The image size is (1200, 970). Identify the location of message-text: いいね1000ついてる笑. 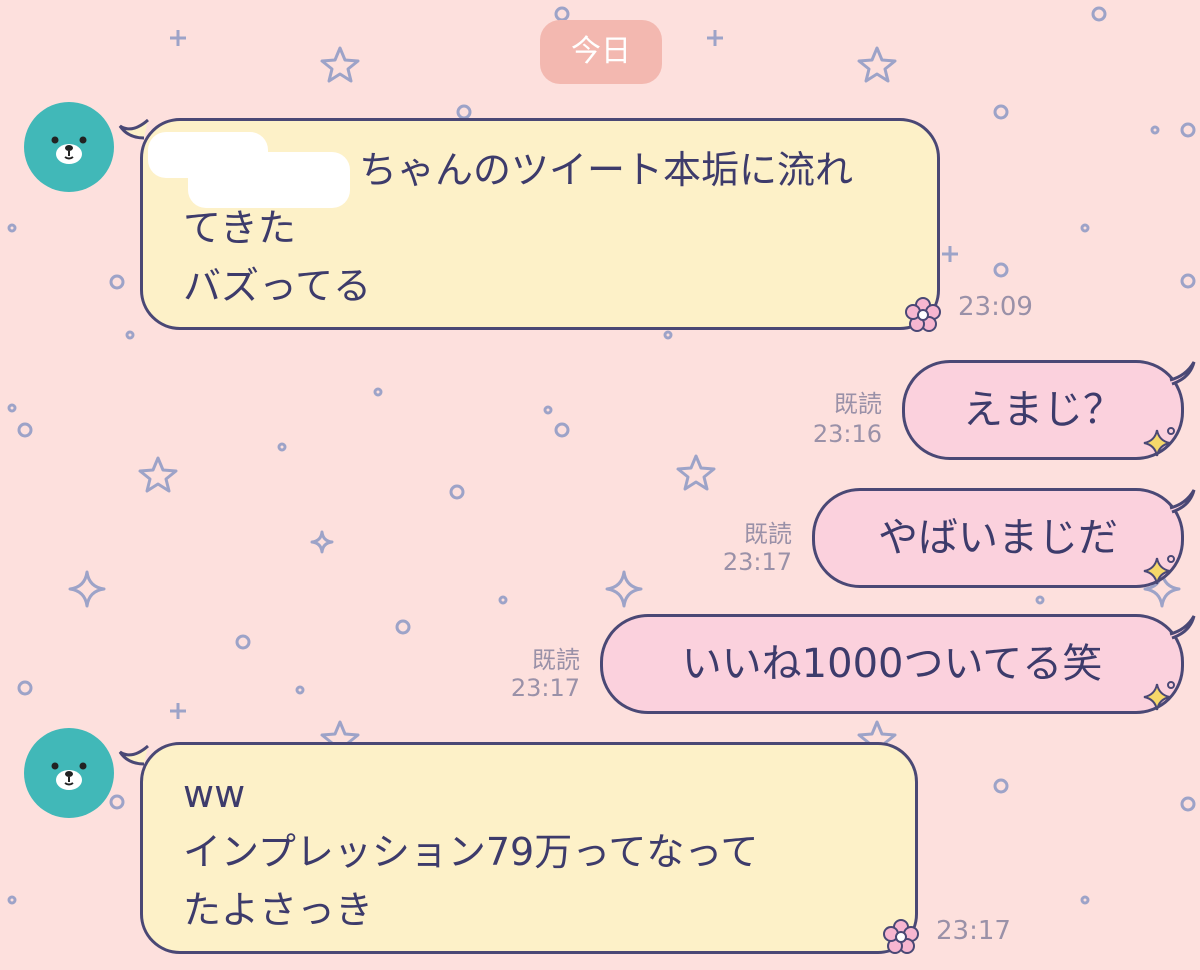
(892, 664).